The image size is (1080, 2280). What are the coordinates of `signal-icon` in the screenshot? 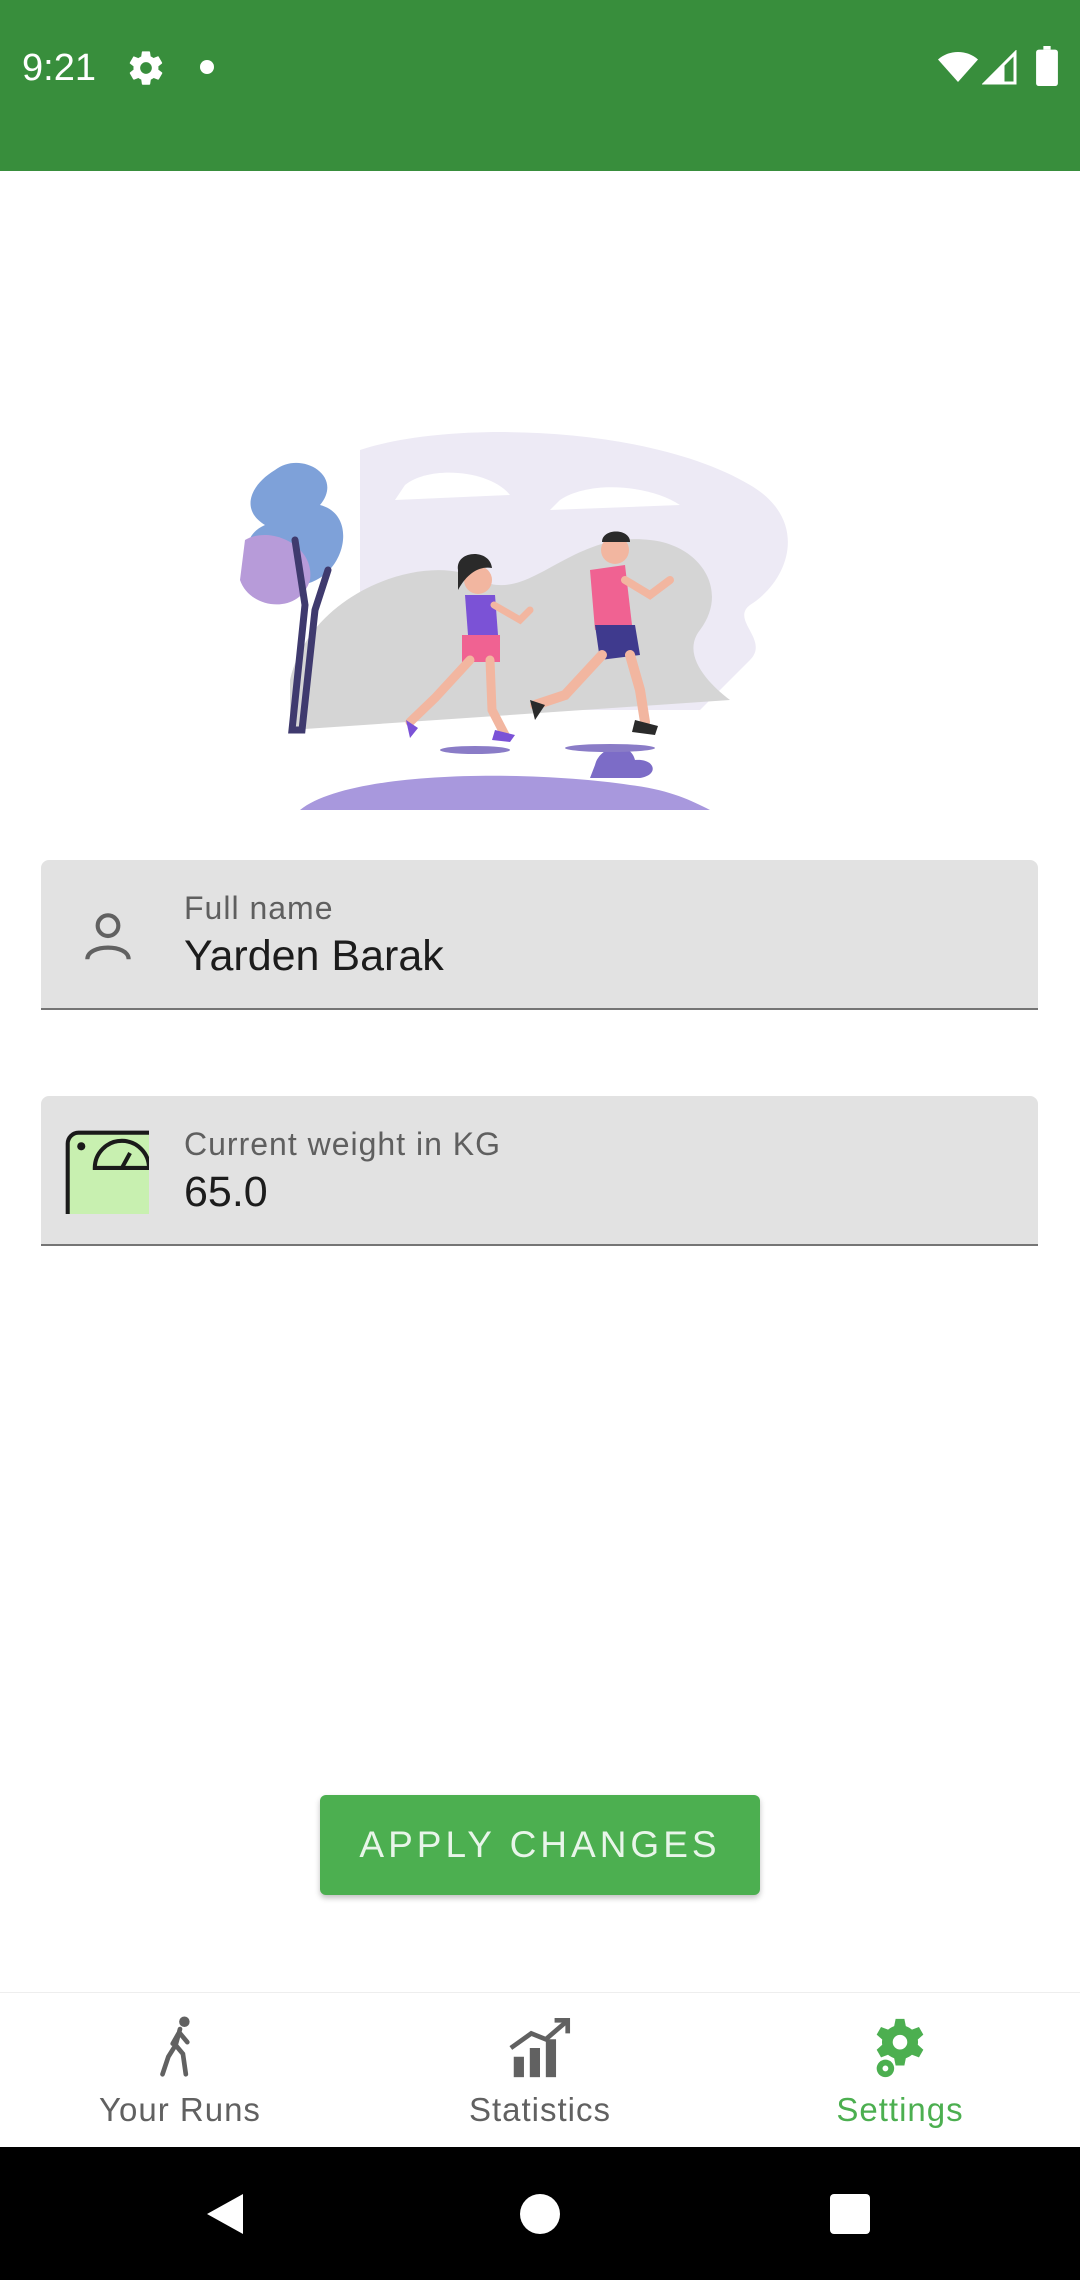 It's located at (999, 67).